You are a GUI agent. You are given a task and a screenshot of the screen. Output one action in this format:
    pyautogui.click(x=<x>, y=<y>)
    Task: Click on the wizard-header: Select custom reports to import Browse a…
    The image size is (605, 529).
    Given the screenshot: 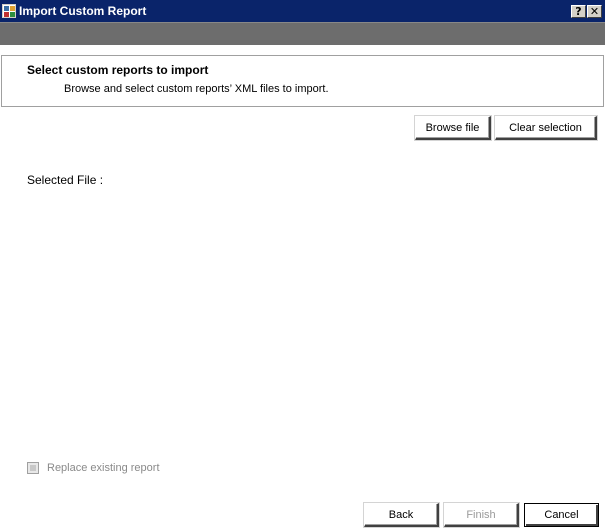 What is the action you would take?
    pyautogui.click(x=302, y=81)
    